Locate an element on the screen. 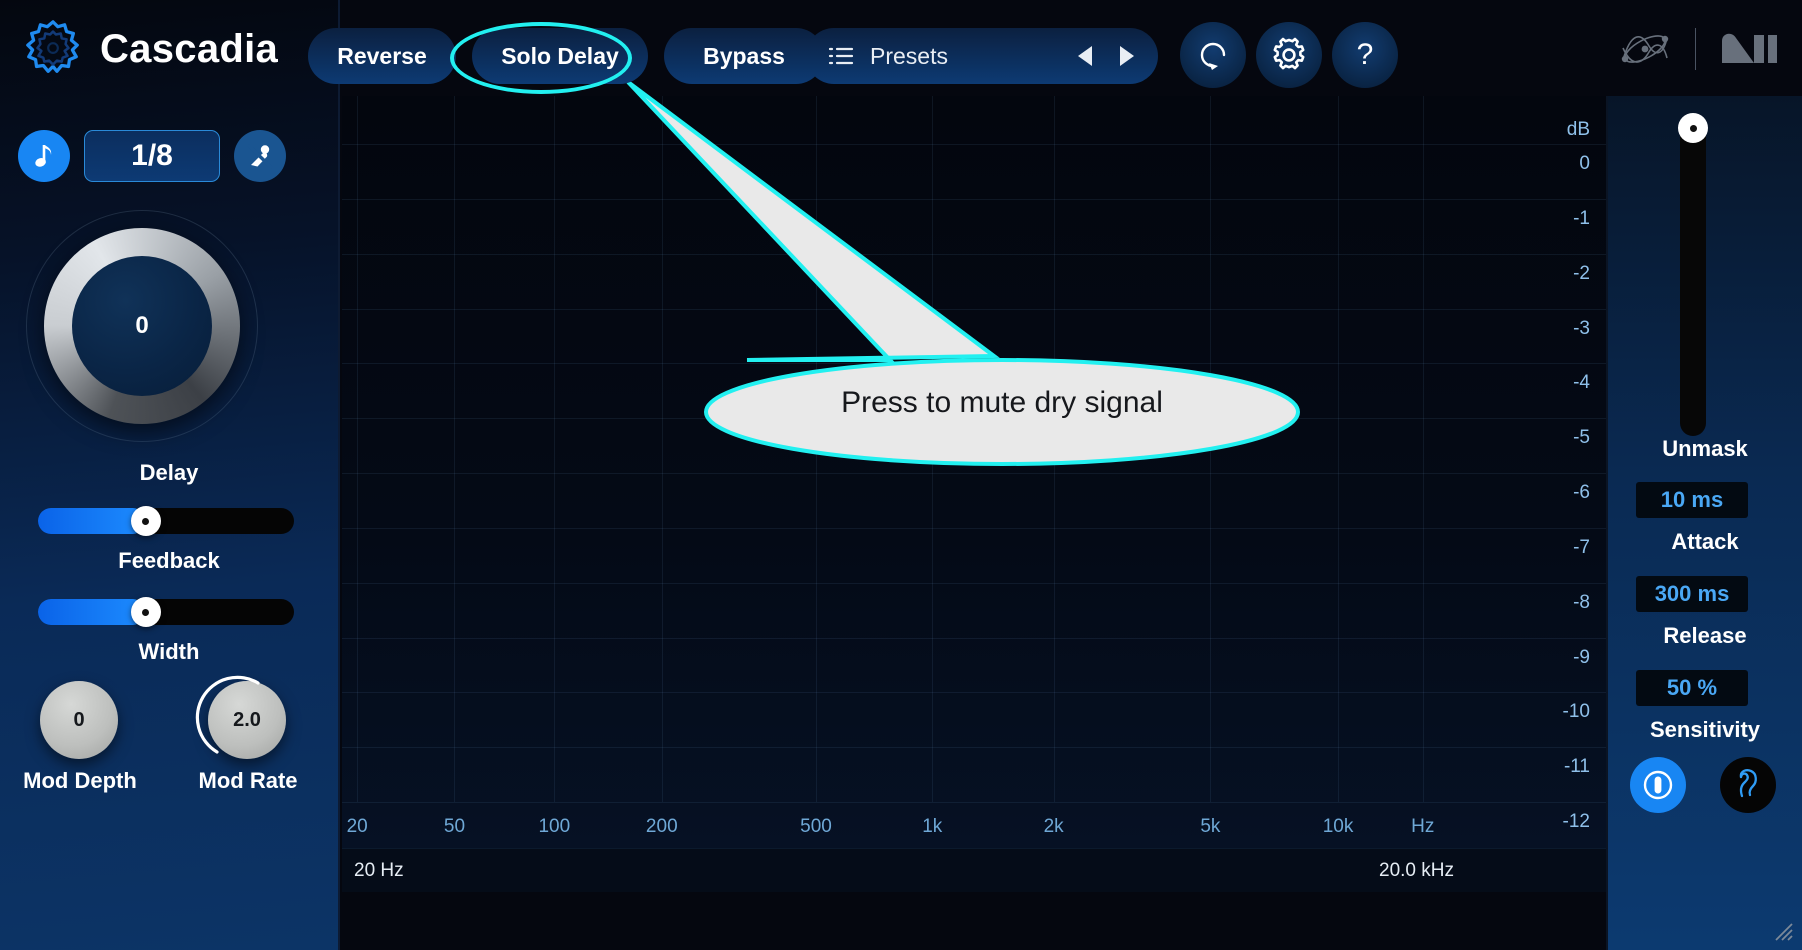 This screenshot has height=950, width=1802. question-mark-icon: ? is located at coordinates (1365, 54).